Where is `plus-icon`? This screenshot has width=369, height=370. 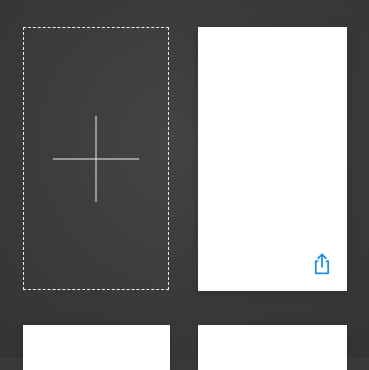 plus-icon is located at coordinates (96, 159).